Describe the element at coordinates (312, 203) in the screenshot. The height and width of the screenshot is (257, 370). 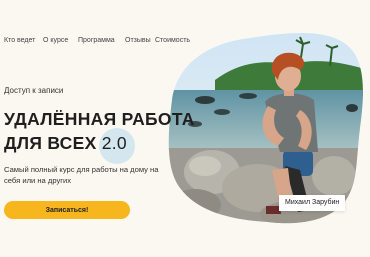
I see `speaker-name-label: Михаил Зарубин` at that location.